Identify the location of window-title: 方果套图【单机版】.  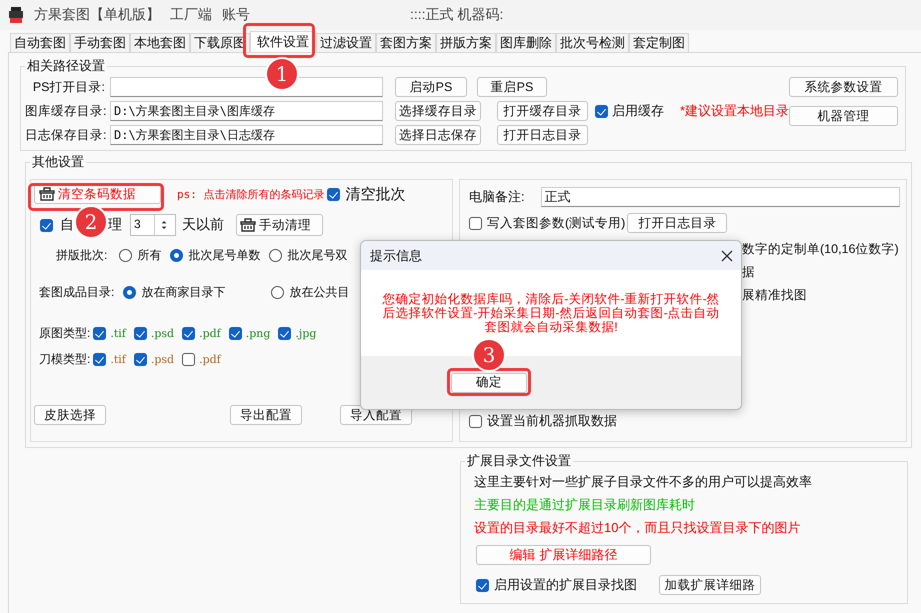
(97, 15).